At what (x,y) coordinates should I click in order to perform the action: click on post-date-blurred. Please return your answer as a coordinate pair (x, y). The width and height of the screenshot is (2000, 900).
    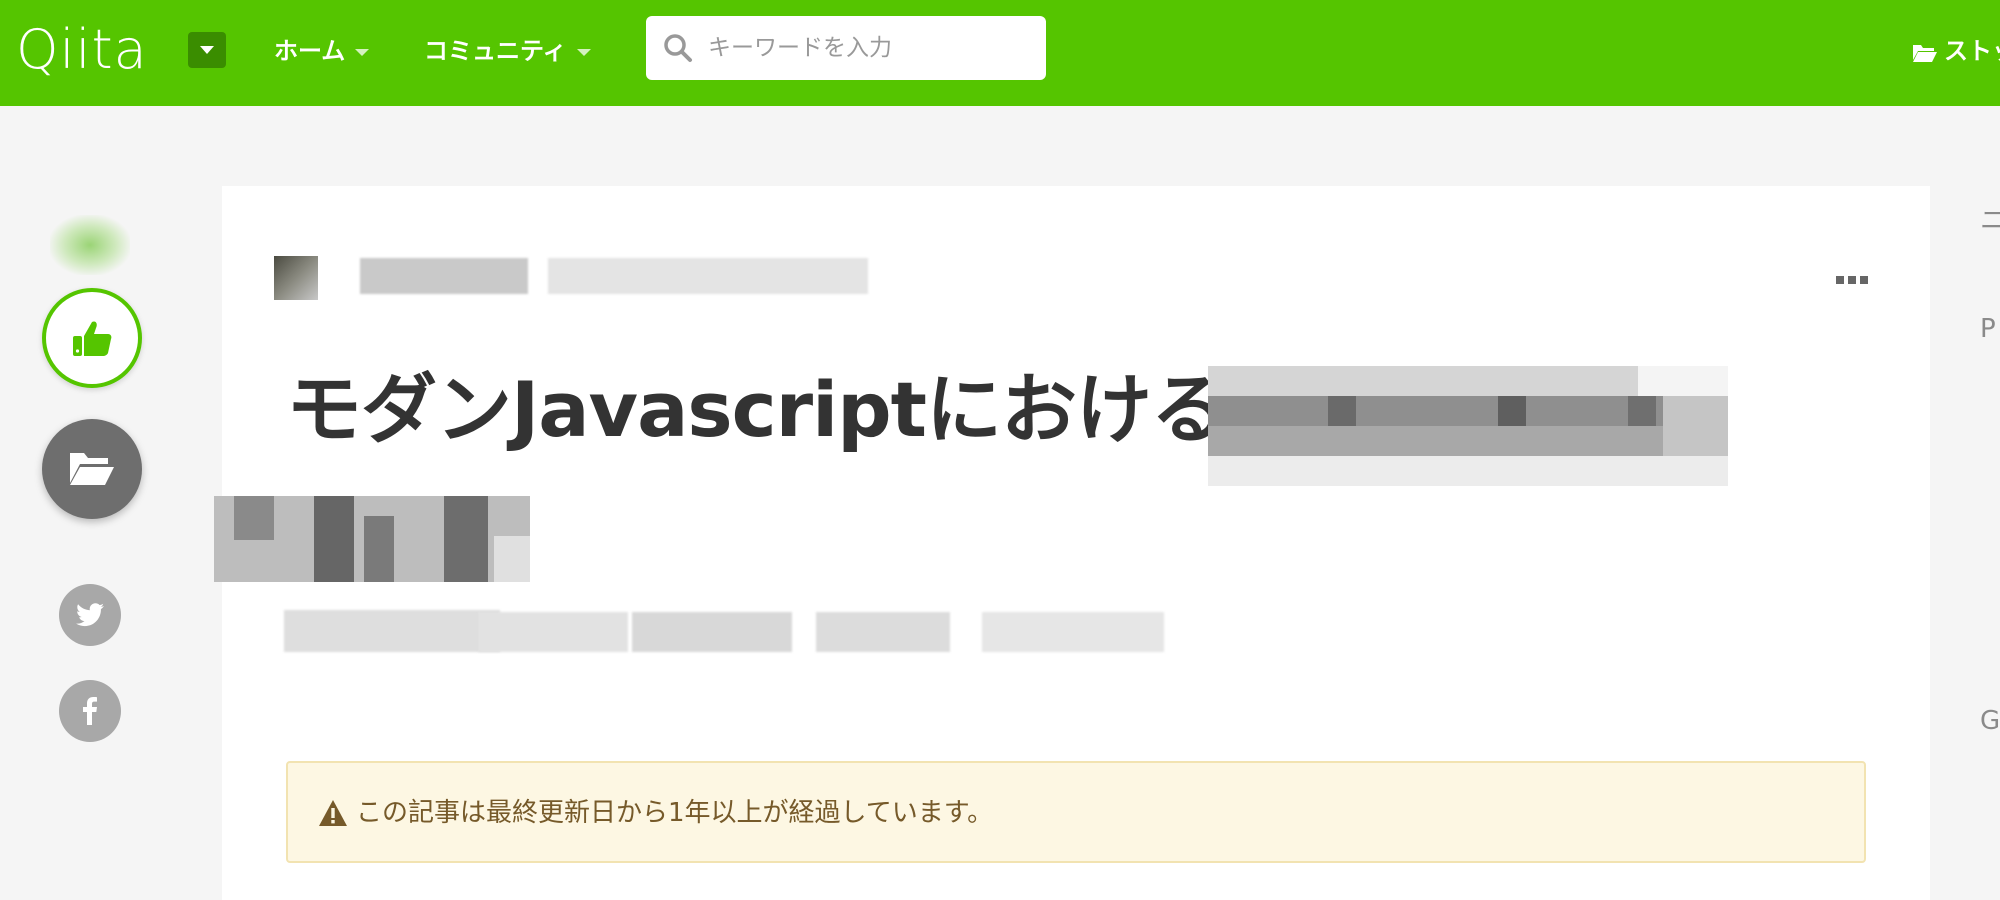
    Looking at the image, I should click on (708, 276).